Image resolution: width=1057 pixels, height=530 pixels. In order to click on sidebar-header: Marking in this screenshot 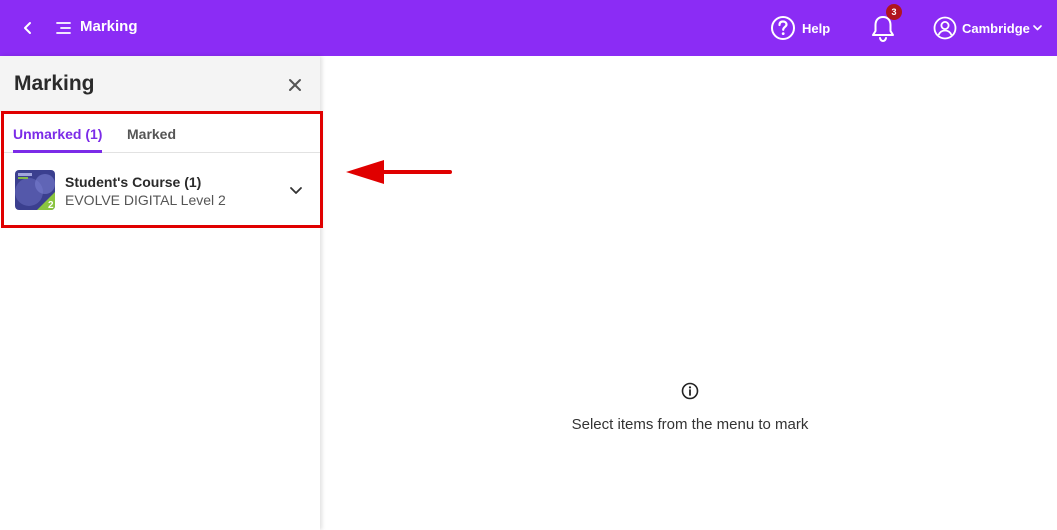, I will do `click(160, 84)`.